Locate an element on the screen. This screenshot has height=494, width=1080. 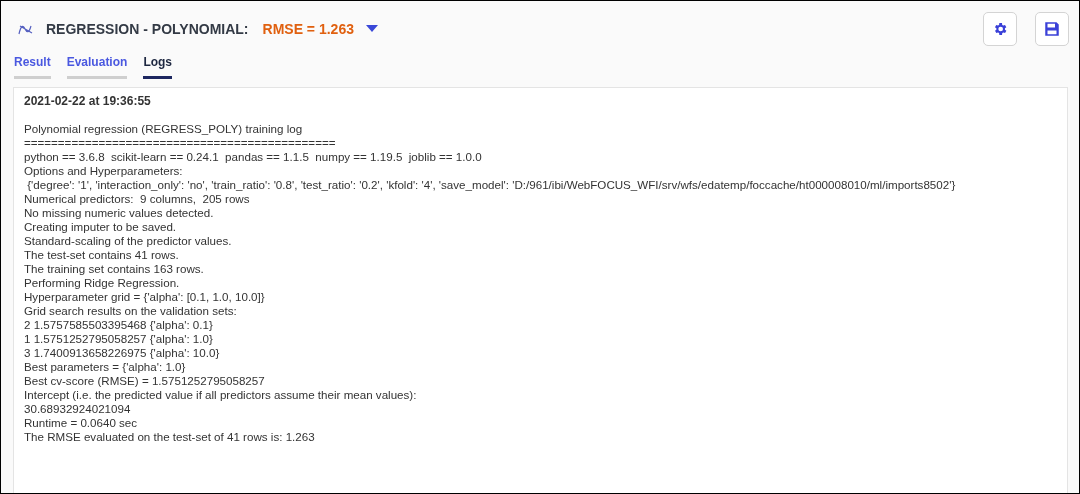
log-line: 2 1.5757585503395468 {'alpha': 0.1} is located at coordinates (119, 325).